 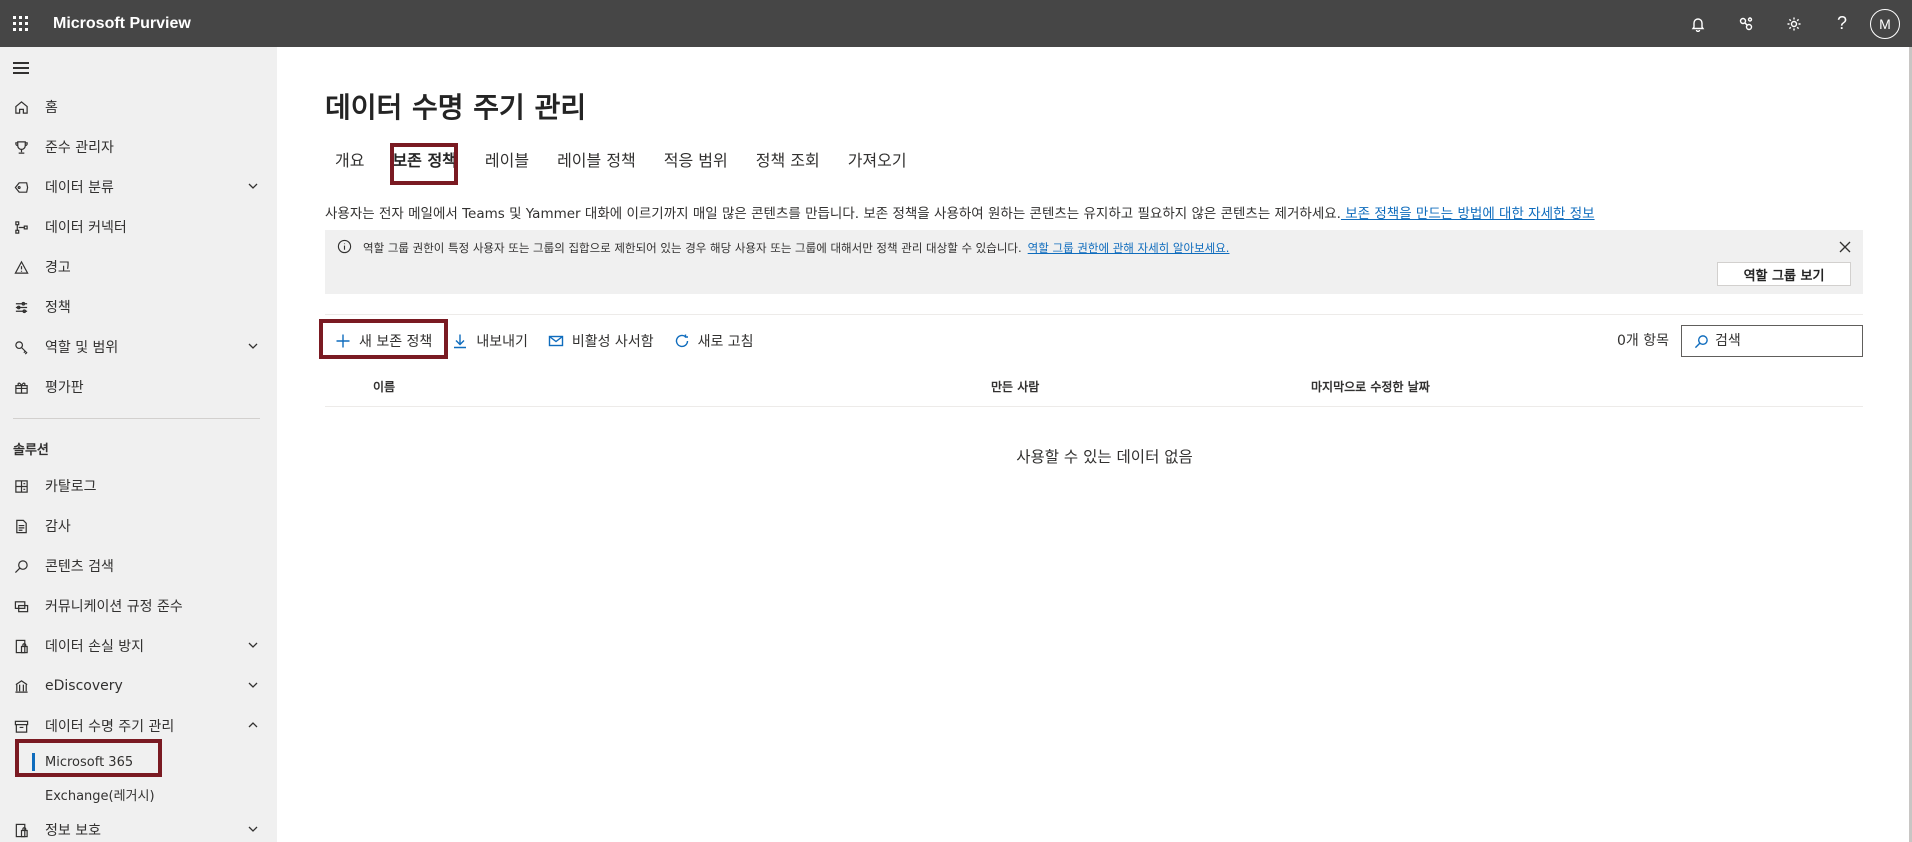 What do you see at coordinates (1104, 457) in the screenshot?
I see `empty-state-message: 사용할 수 있는 데이터 없음` at bounding box center [1104, 457].